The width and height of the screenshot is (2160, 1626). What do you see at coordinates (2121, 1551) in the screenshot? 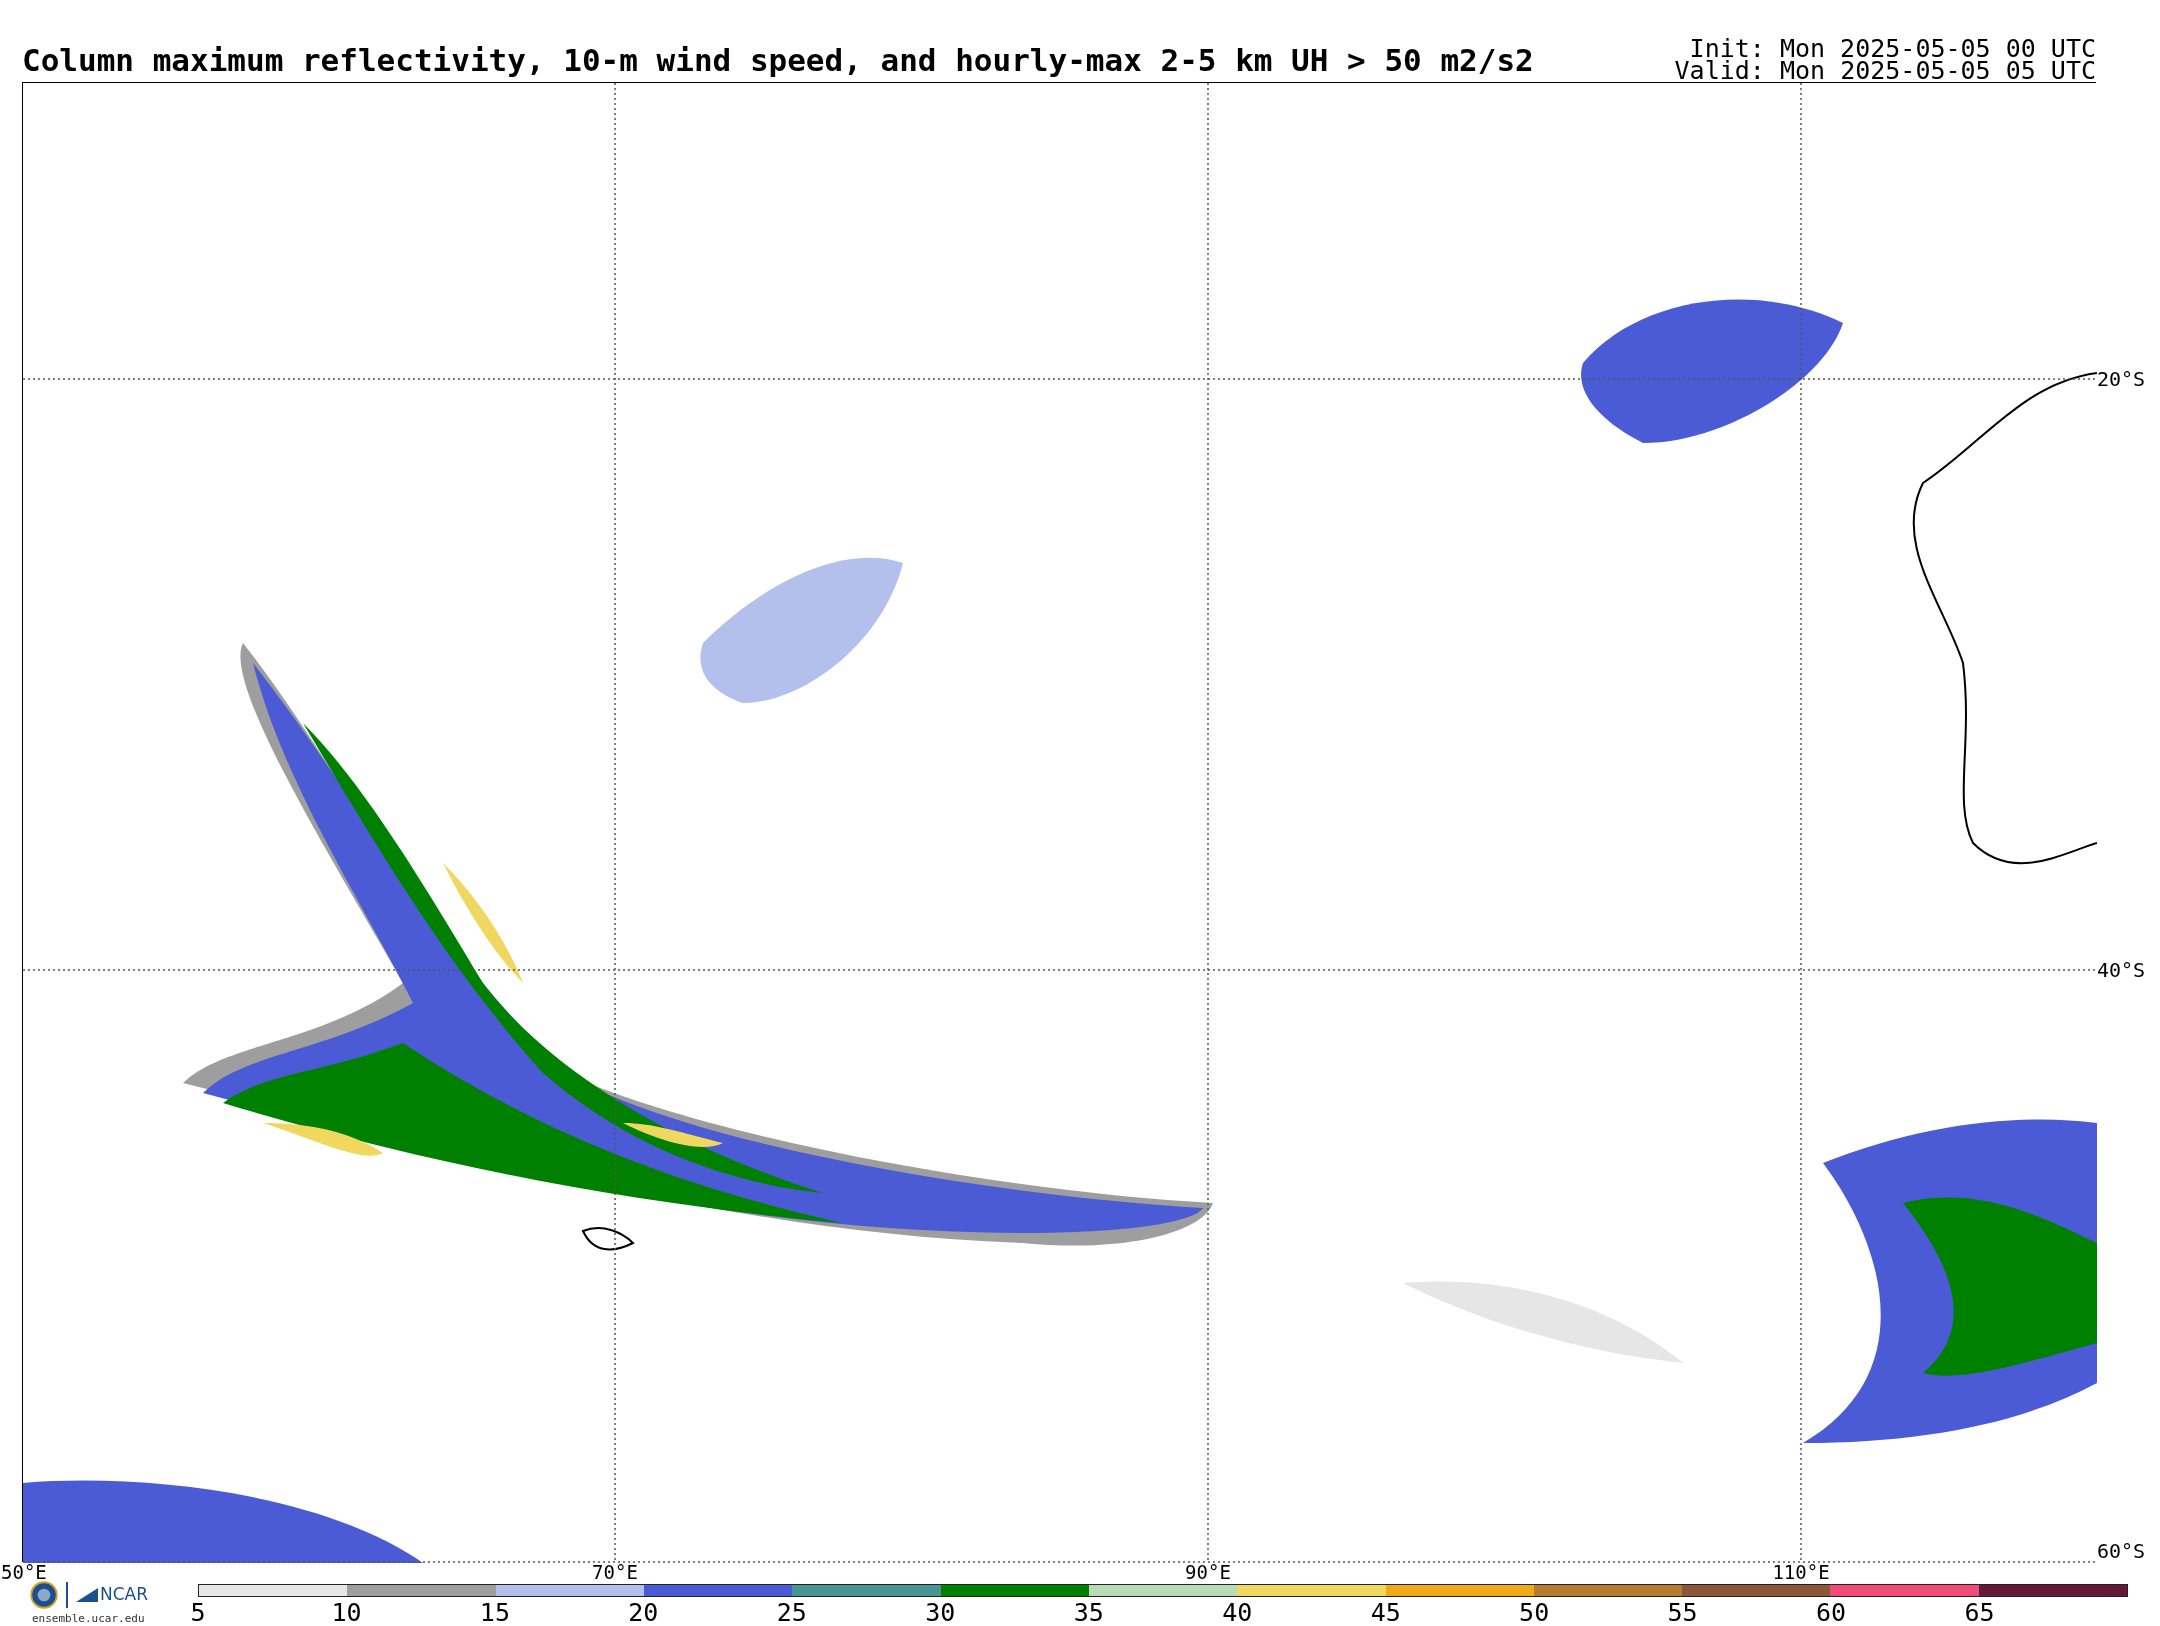
I see `latitude-label: 60°S` at bounding box center [2121, 1551].